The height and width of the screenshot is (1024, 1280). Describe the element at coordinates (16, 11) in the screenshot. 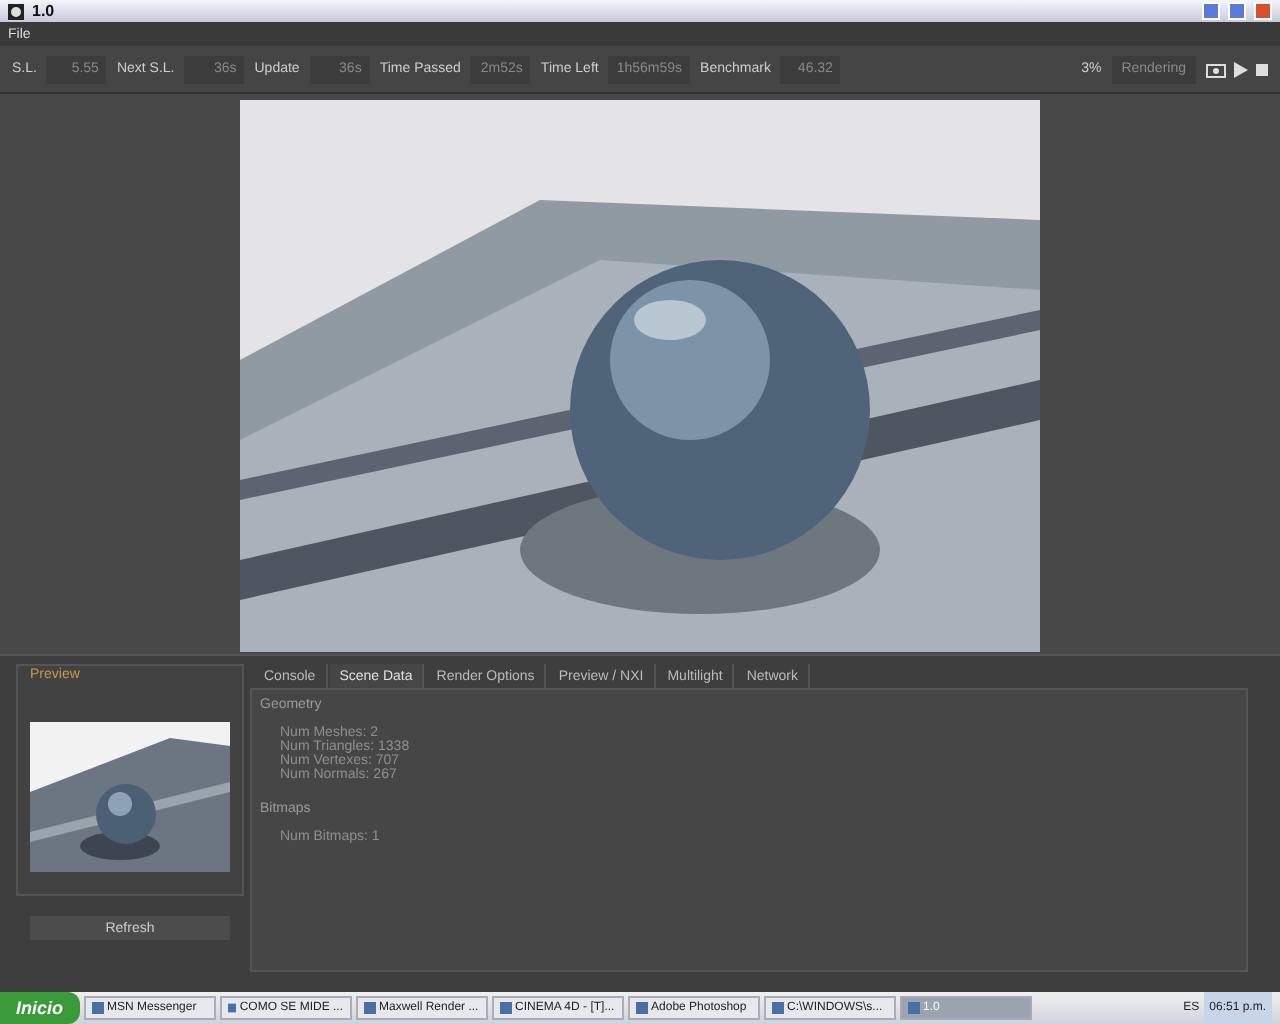

I see `app-icon` at that location.